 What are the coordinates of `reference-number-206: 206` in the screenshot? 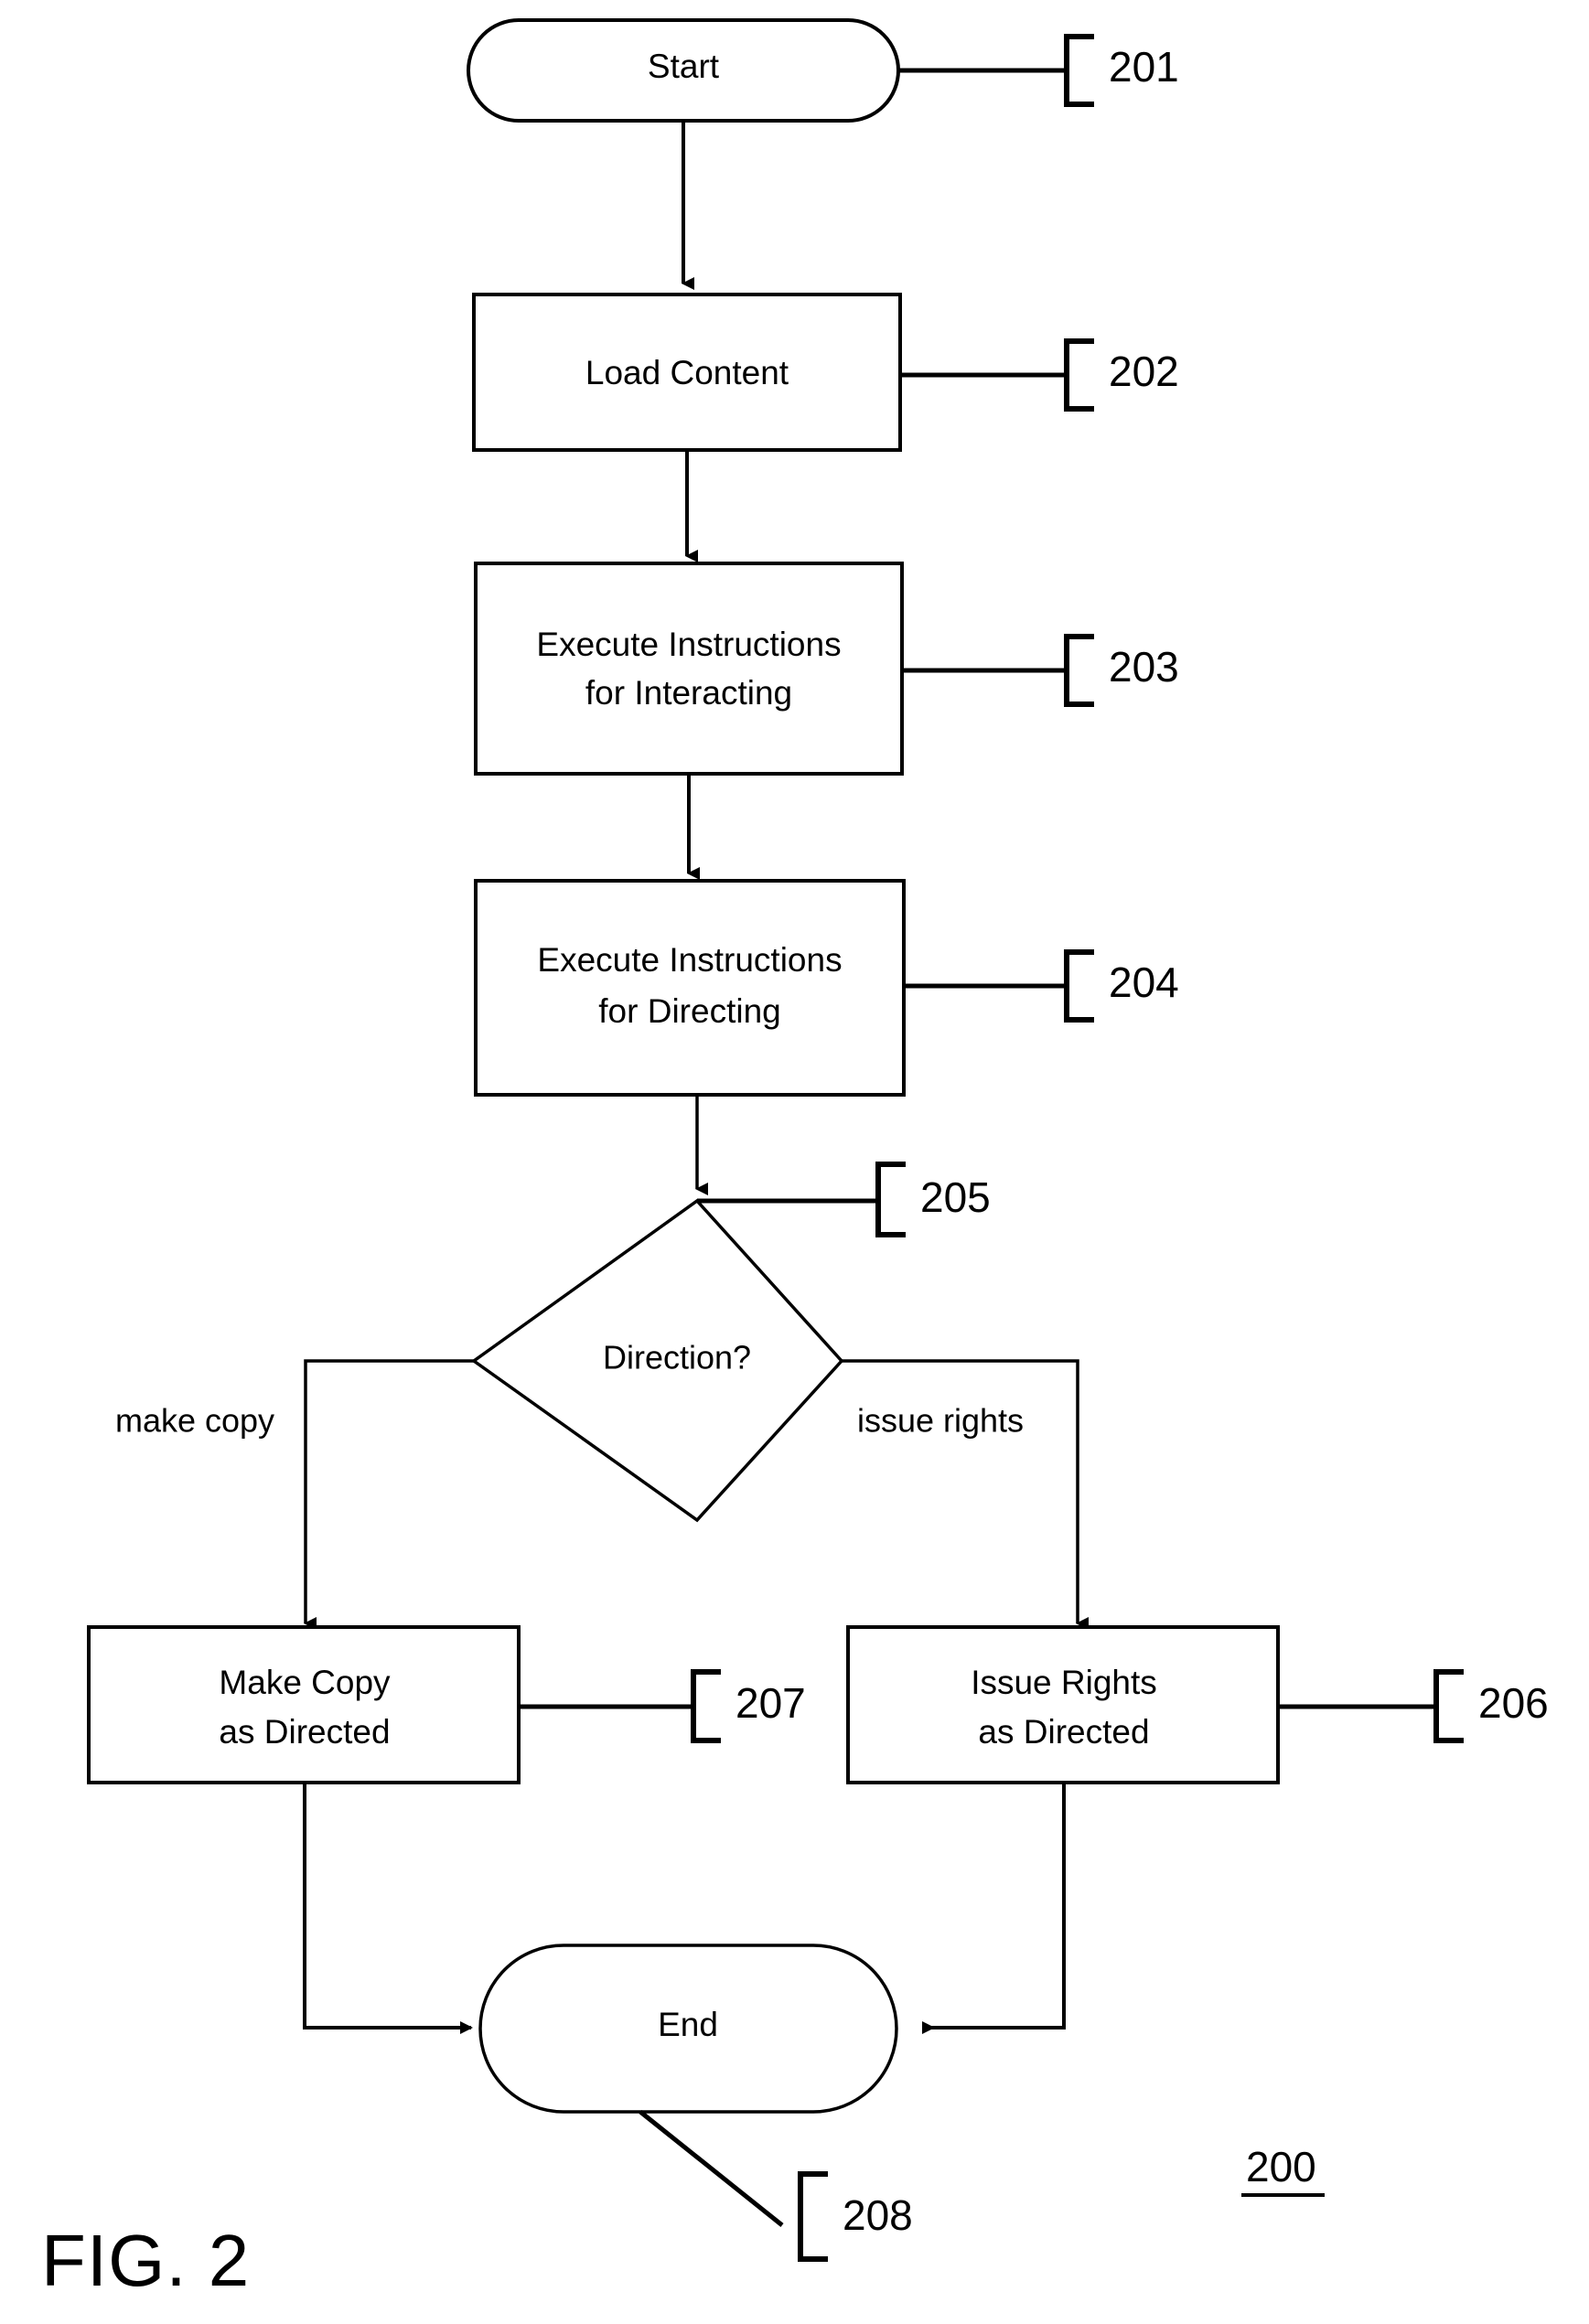 It's located at (1513, 1703).